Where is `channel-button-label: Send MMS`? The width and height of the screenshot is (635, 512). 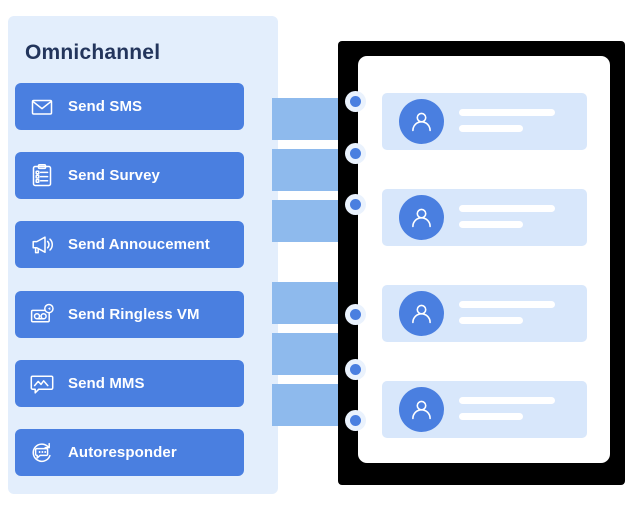 channel-button-label: Send MMS is located at coordinates (106, 383).